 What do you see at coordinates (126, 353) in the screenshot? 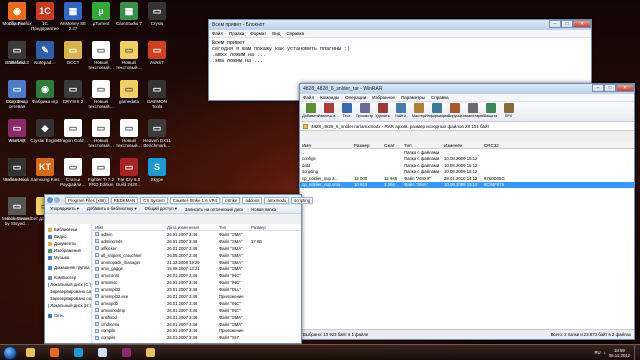
I see `taskbar-winrar-button` at bounding box center [126, 353].